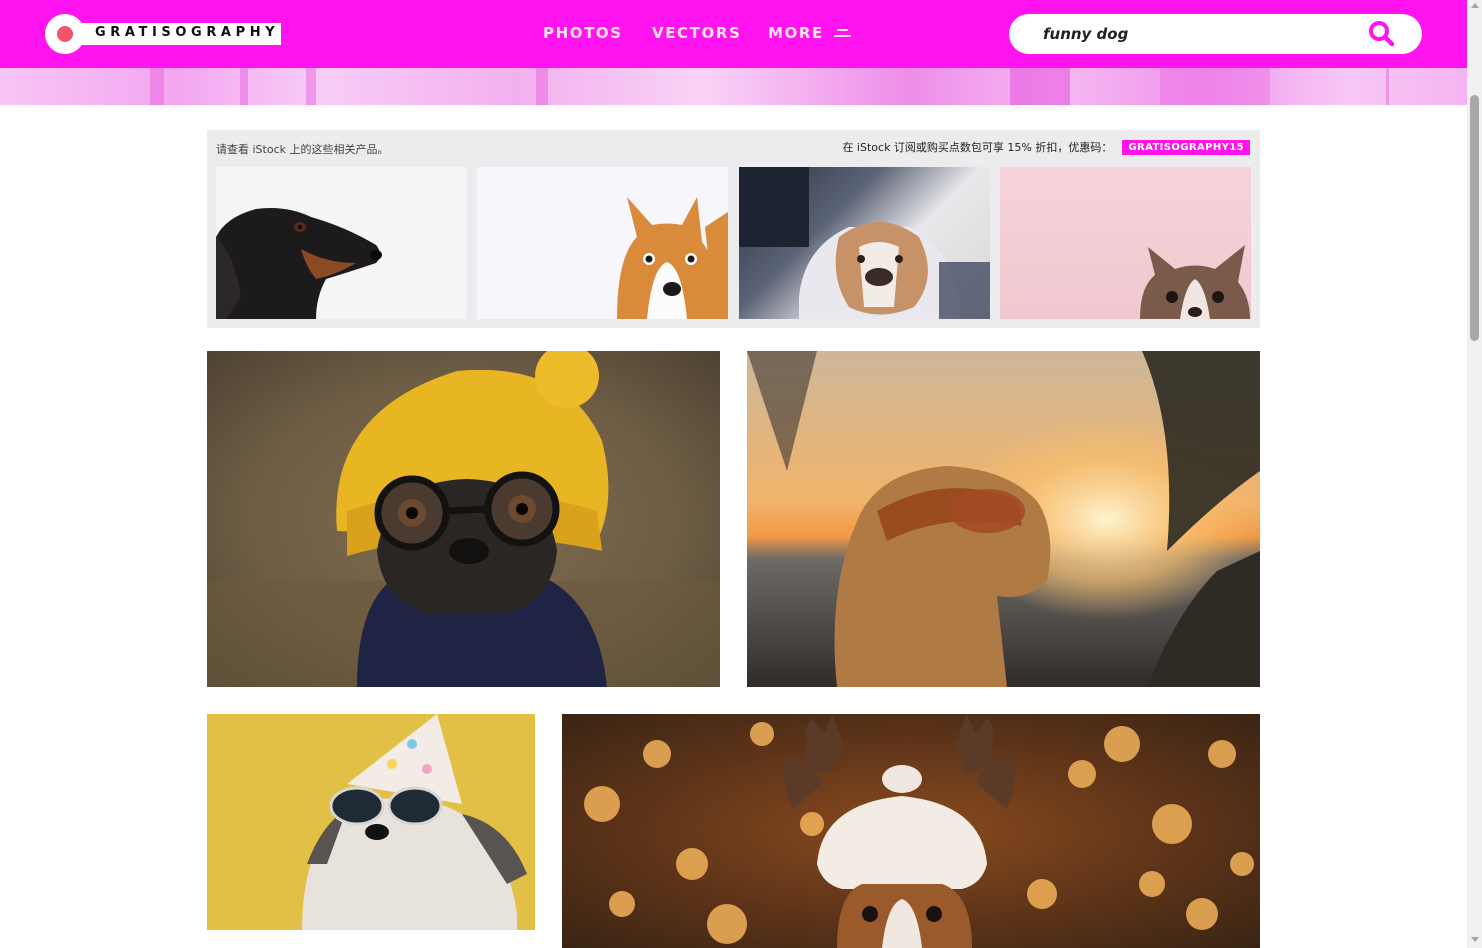  What do you see at coordinates (583, 33) in the screenshot?
I see `nav-photos: PHOTOS` at bounding box center [583, 33].